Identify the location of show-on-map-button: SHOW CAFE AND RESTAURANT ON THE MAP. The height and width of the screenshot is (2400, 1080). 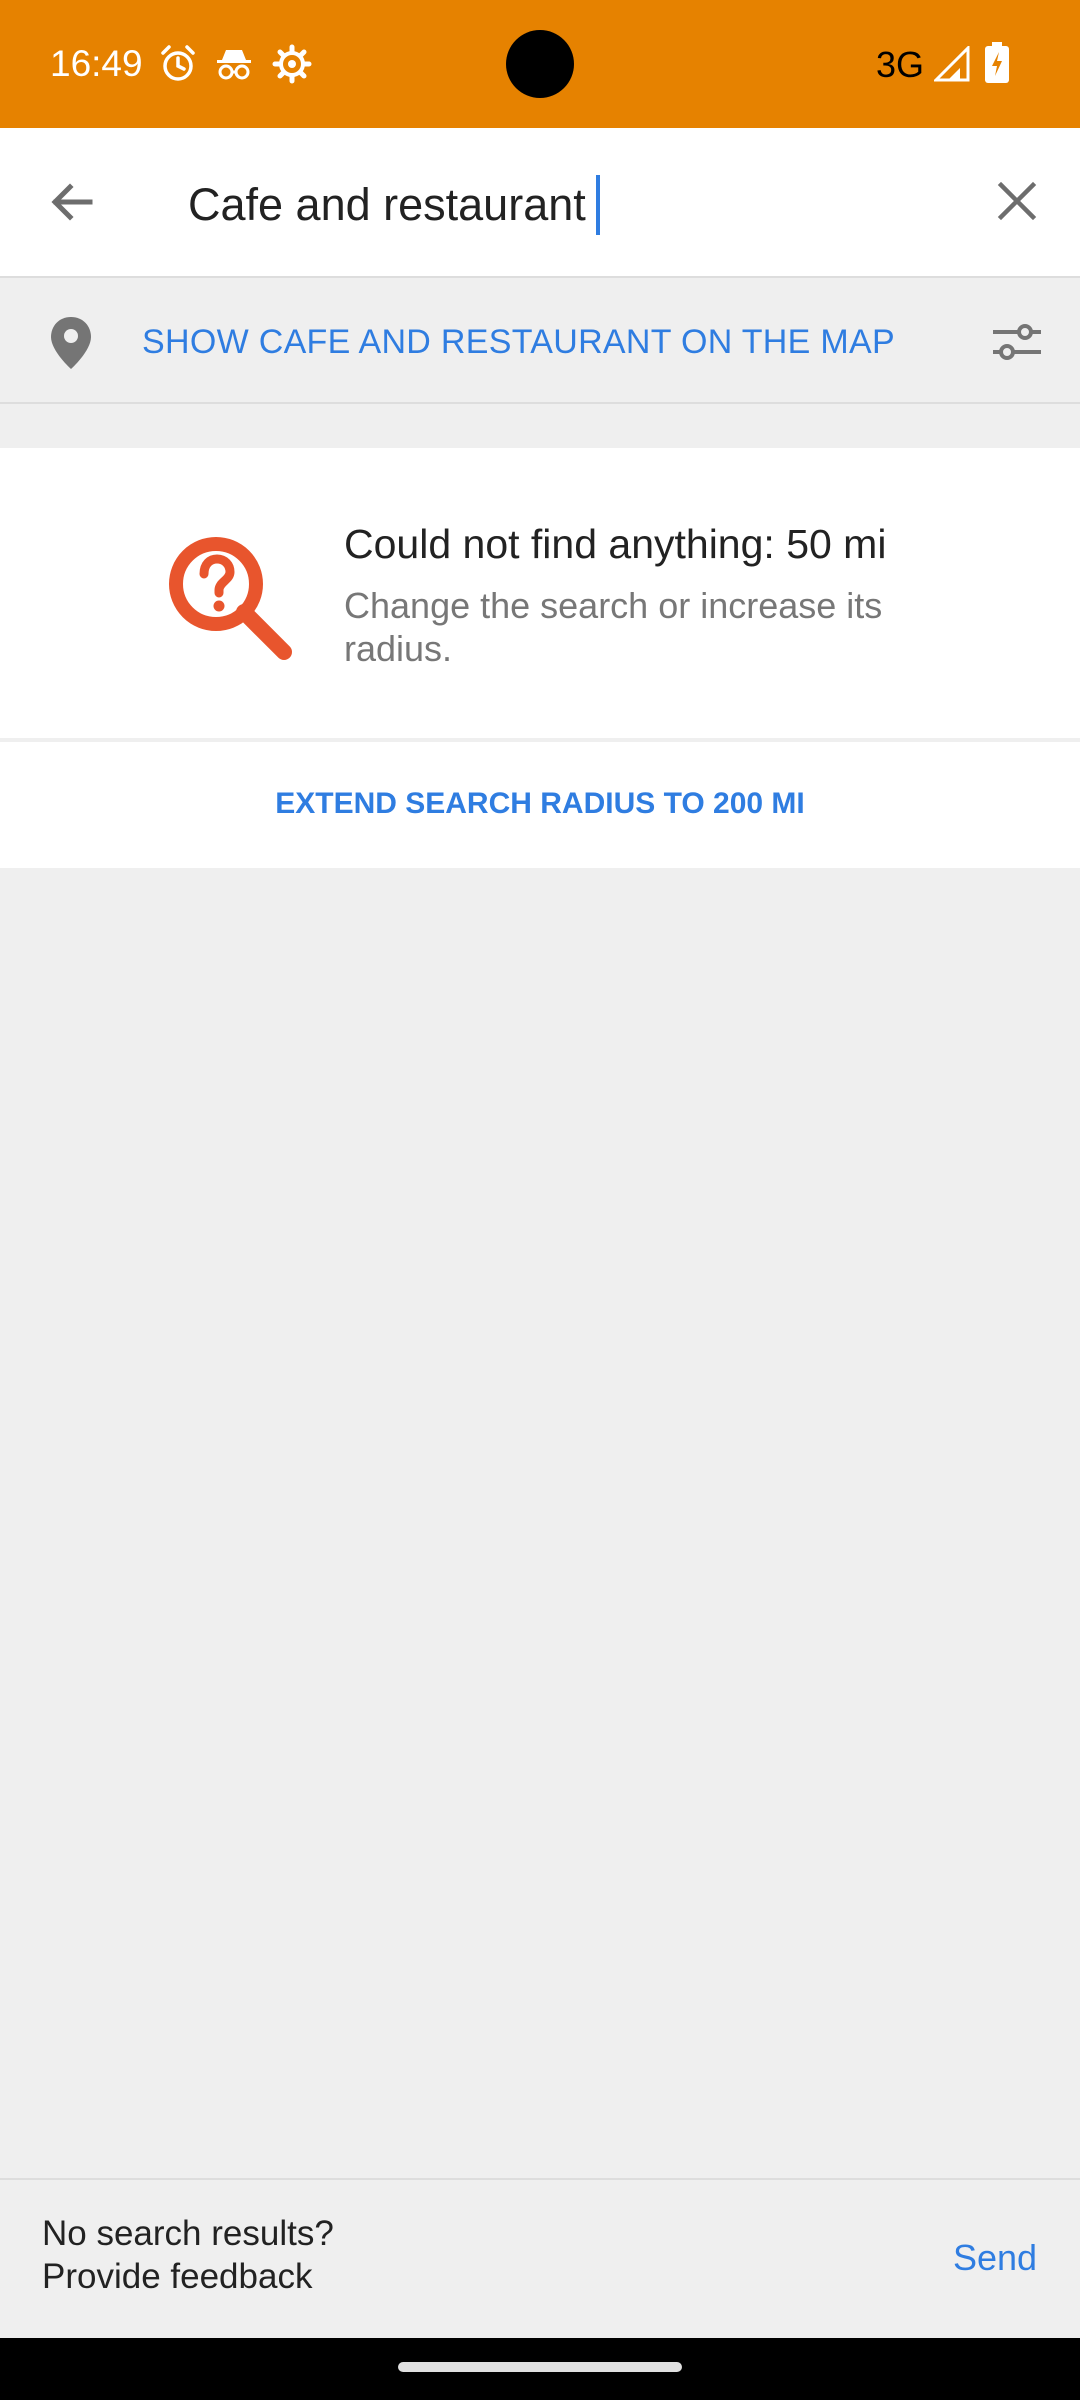
(548, 342).